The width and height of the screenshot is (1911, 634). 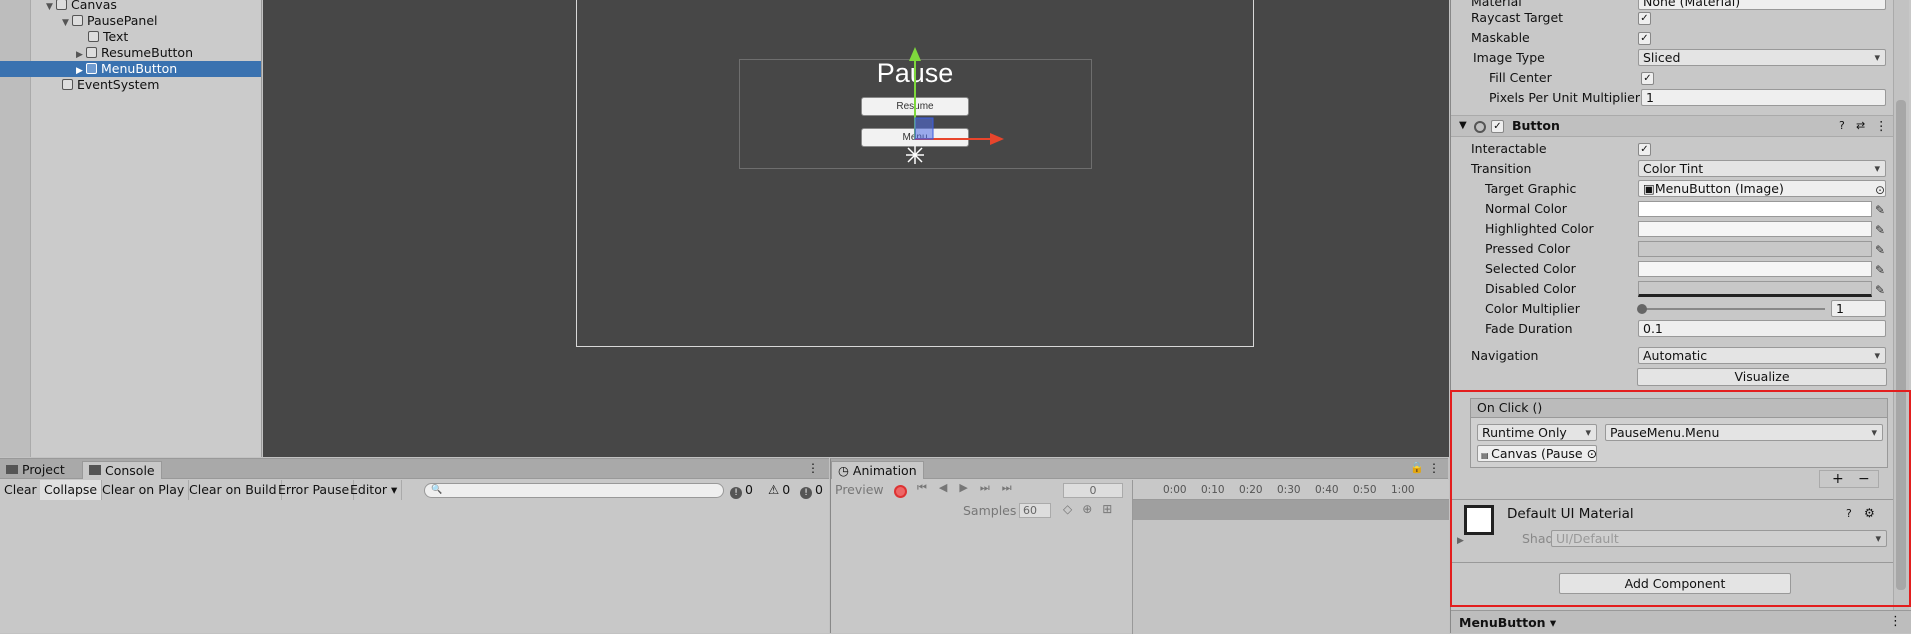 I want to click on warning-icon: ⚠, so click(x=774, y=489).